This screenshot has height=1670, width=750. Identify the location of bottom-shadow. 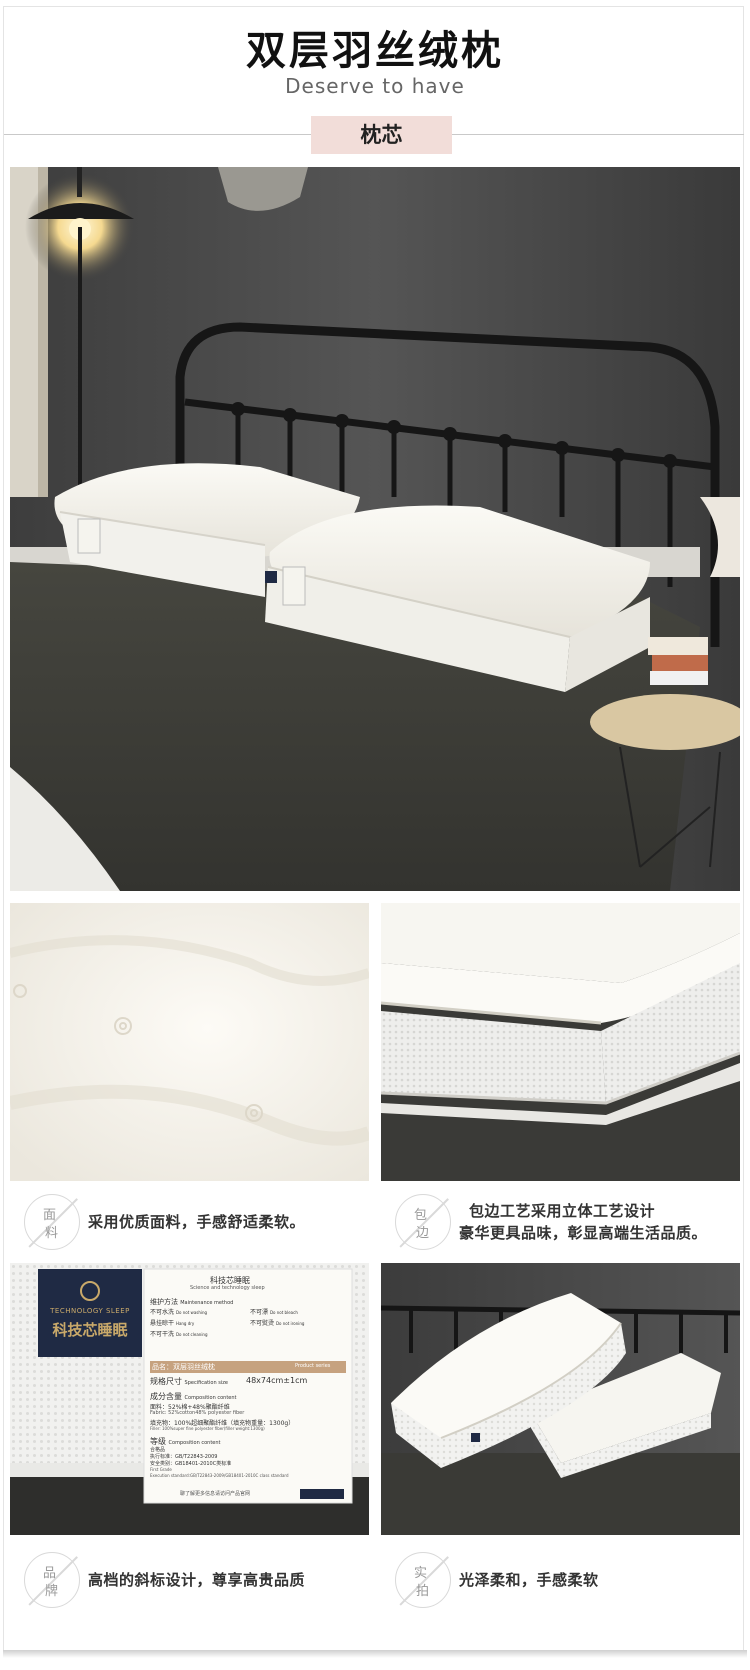
(375, 1654).